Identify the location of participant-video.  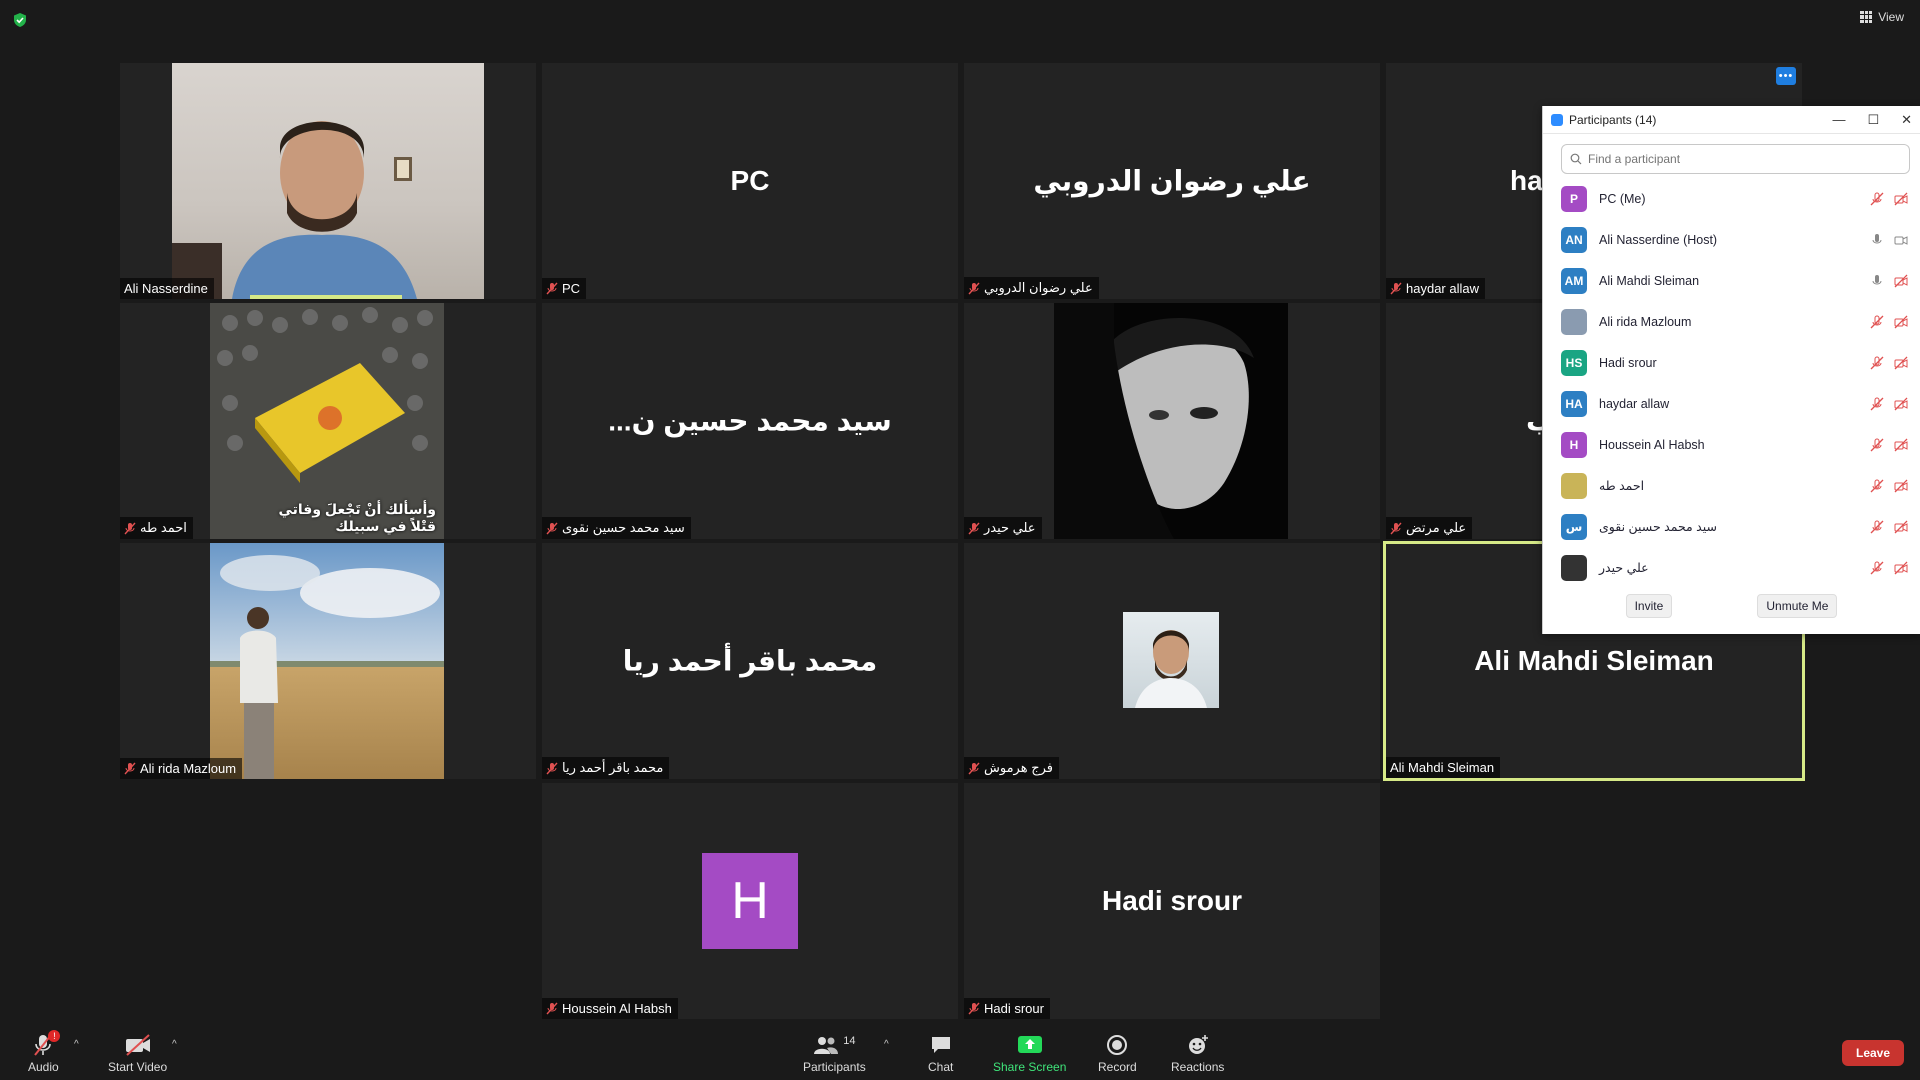
(328, 181).